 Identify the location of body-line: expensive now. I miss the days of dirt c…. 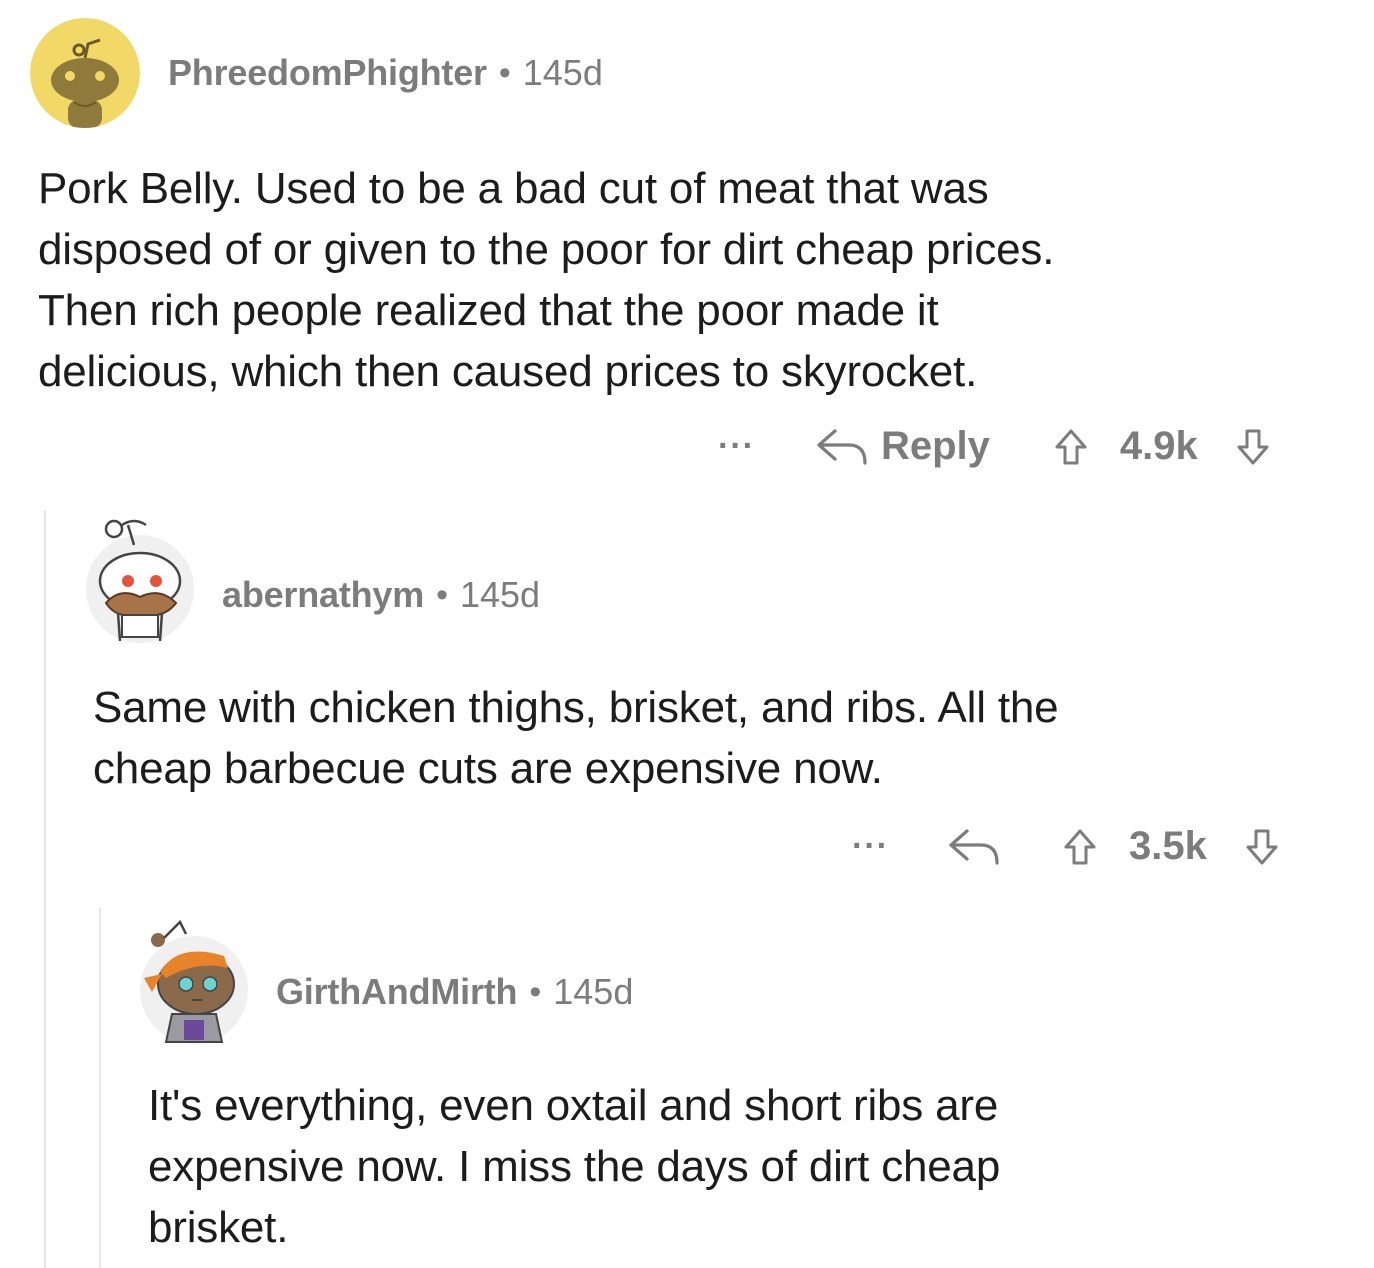
(574, 1166).